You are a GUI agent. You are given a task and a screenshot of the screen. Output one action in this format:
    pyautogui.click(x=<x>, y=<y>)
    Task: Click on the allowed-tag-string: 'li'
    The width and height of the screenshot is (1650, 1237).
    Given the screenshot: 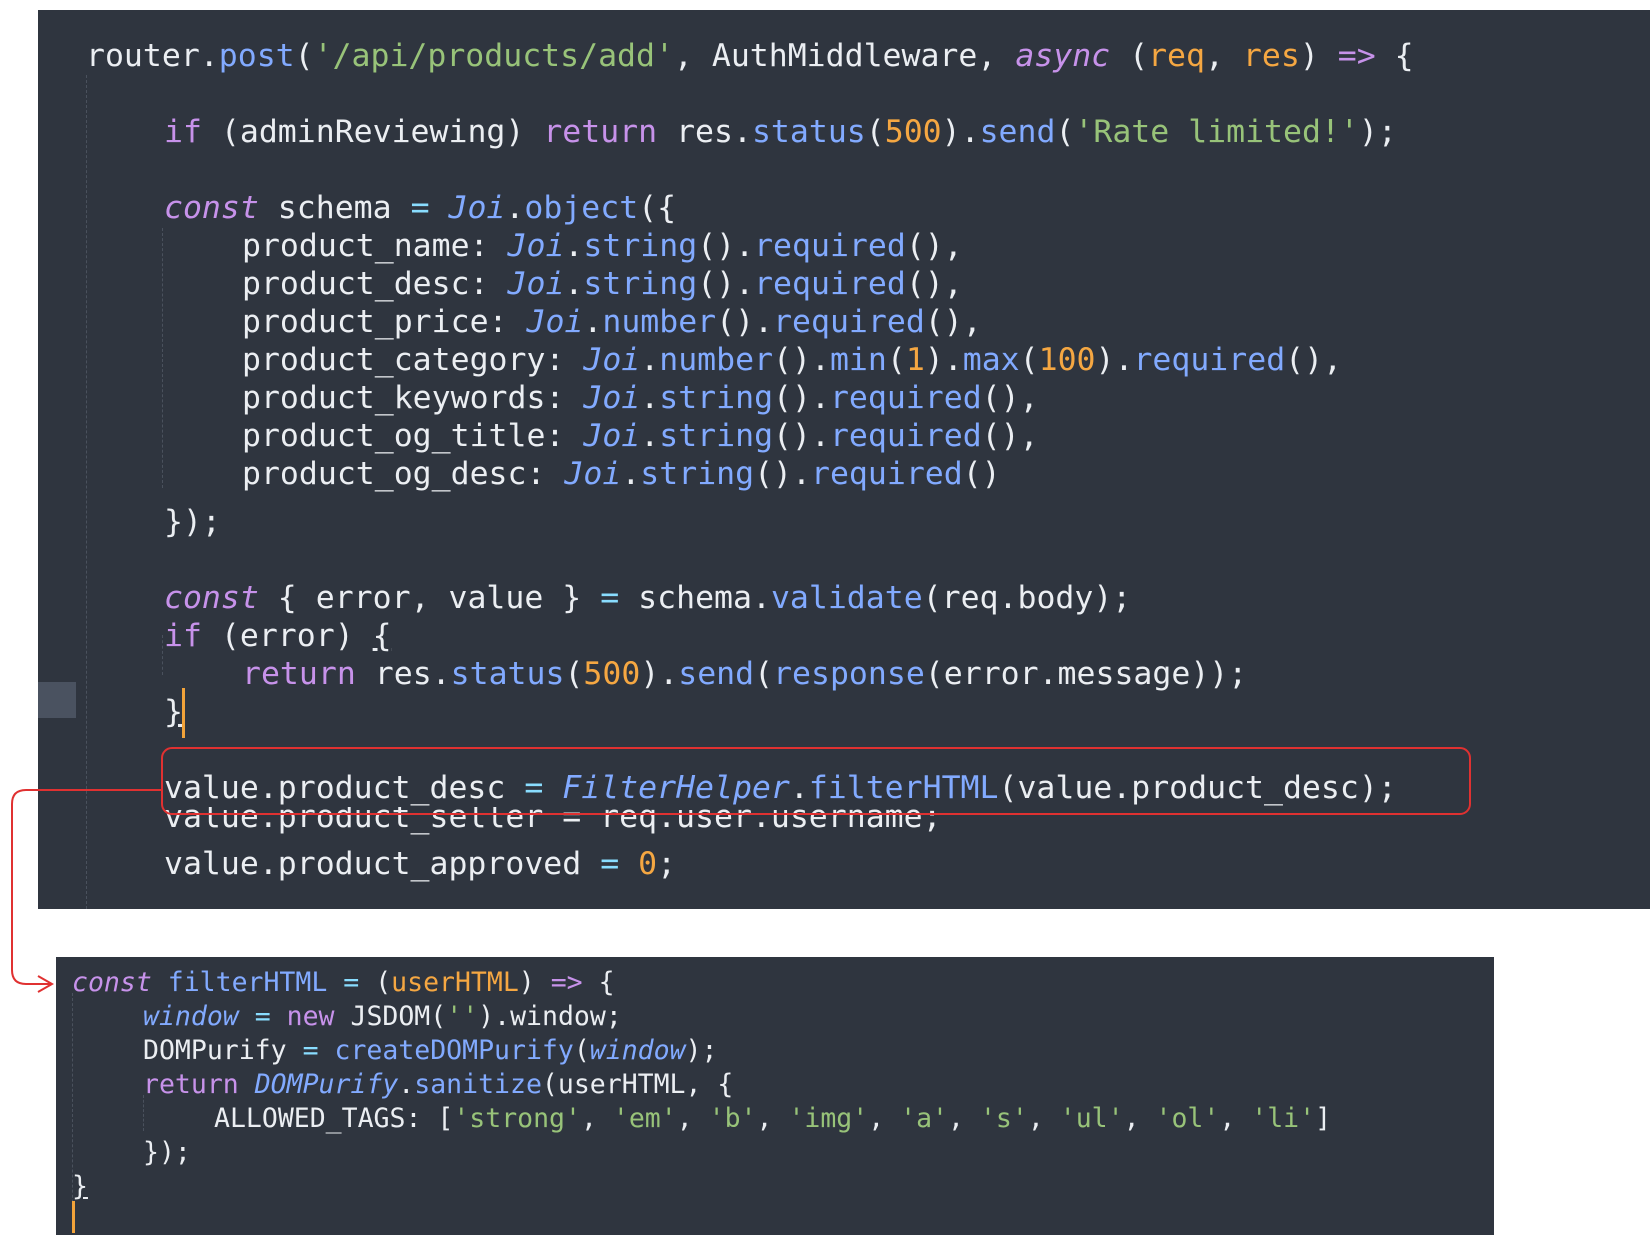 What is the action you would take?
    pyautogui.click(x=1283, y=1118)
    